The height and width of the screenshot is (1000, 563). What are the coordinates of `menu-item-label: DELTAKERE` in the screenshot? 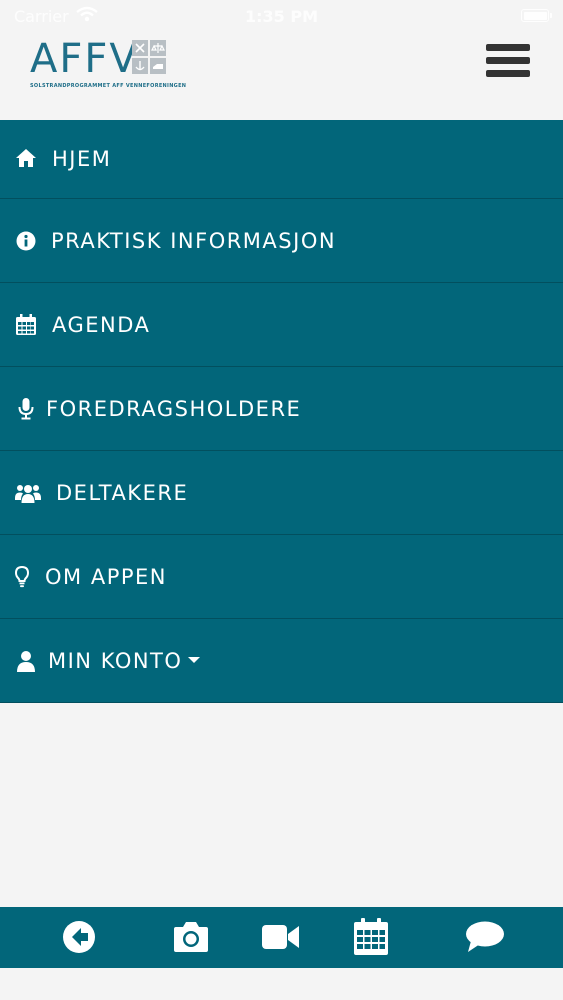 It's located at (122, 492).